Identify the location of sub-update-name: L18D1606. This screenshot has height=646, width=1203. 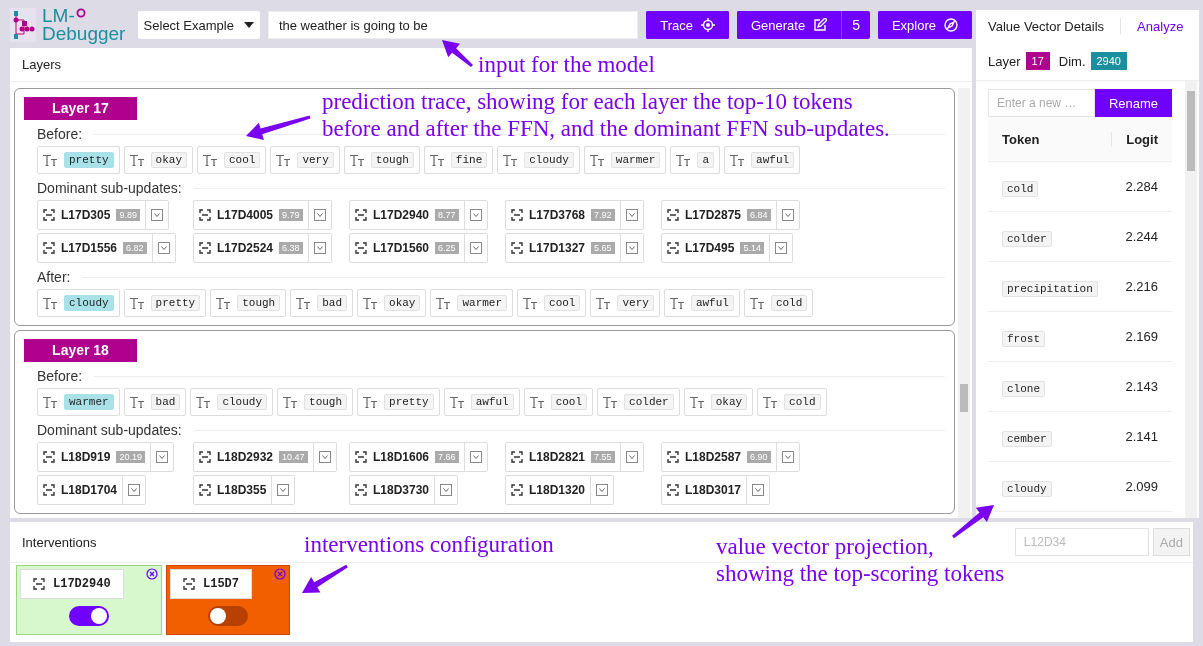
(401, 457).